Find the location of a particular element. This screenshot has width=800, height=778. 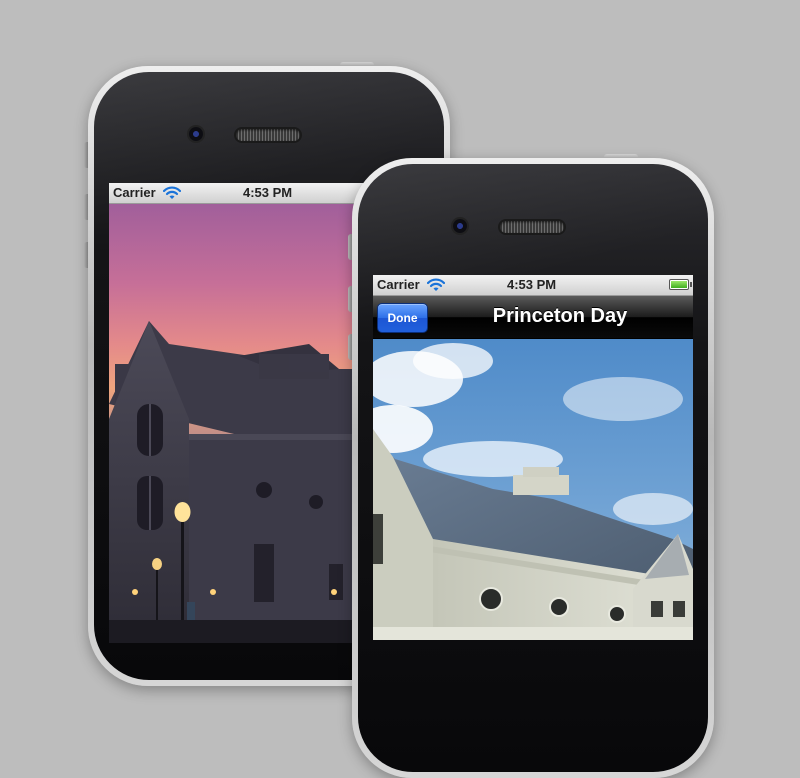

done-button: Done is located at coordinates (402, 318).